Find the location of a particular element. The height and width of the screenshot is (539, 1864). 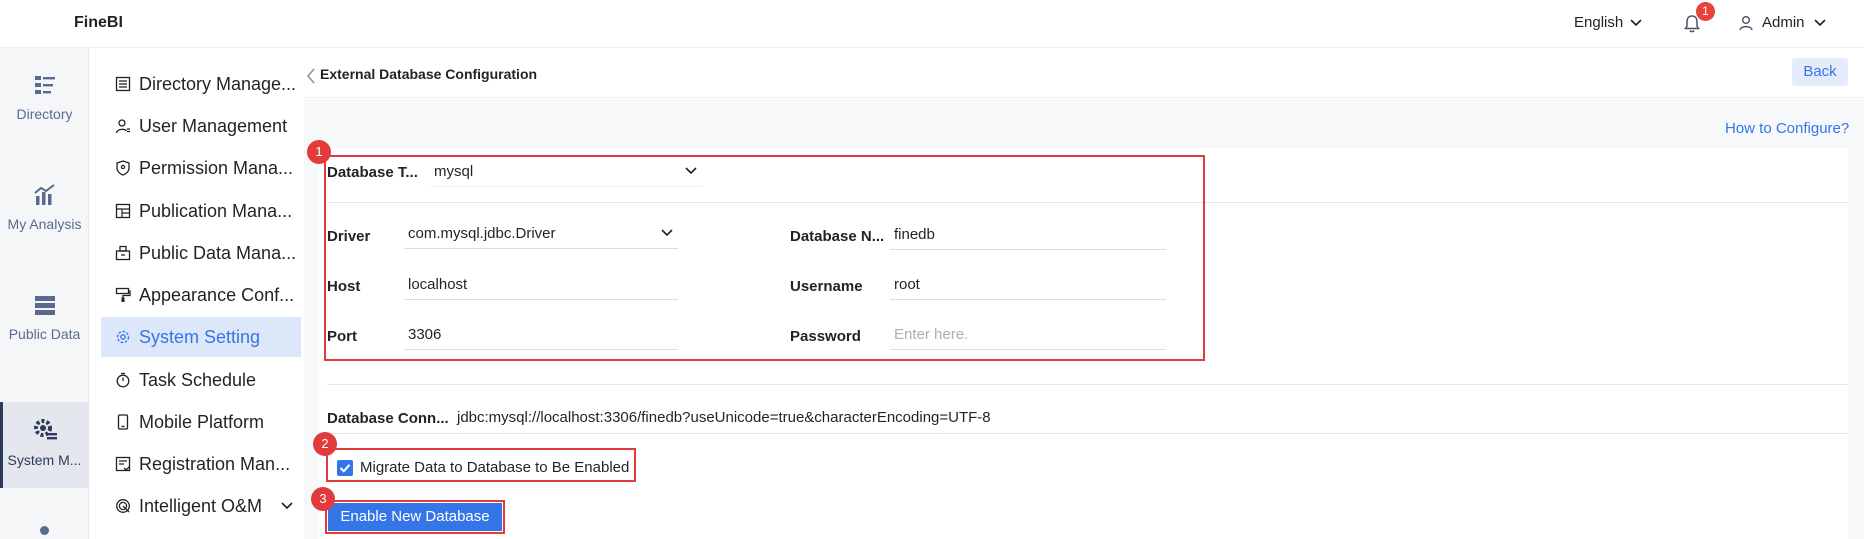

rail-label: My Analysis is located at coordinates (44, 224).